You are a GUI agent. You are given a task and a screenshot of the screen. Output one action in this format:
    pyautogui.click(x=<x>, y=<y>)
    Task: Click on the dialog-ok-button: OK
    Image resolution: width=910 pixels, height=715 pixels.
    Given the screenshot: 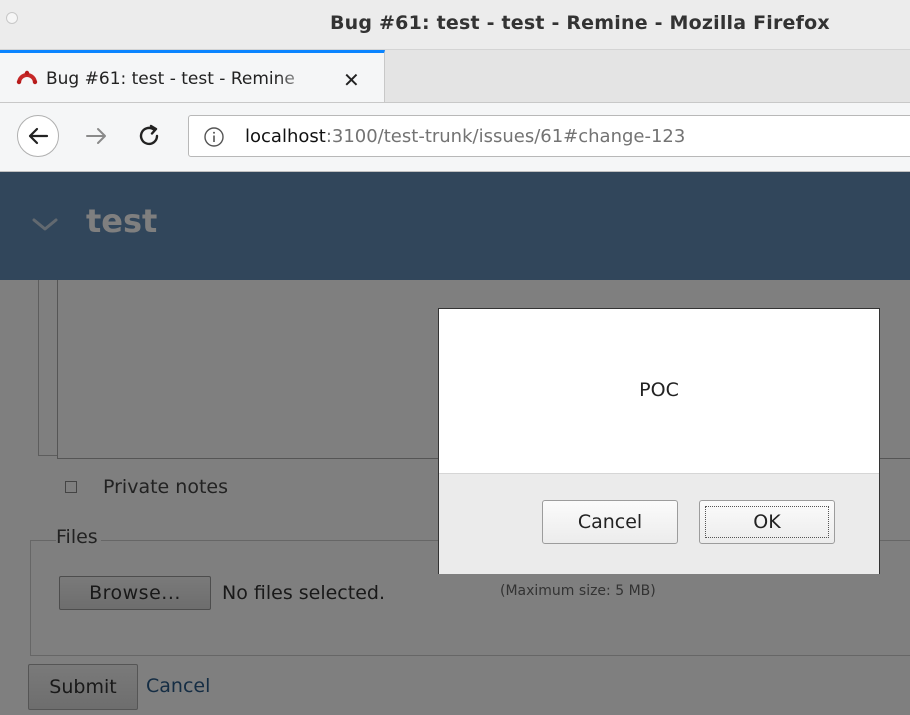 What is the action you would take?
    pyautogui.click(x=767, y=522)
    